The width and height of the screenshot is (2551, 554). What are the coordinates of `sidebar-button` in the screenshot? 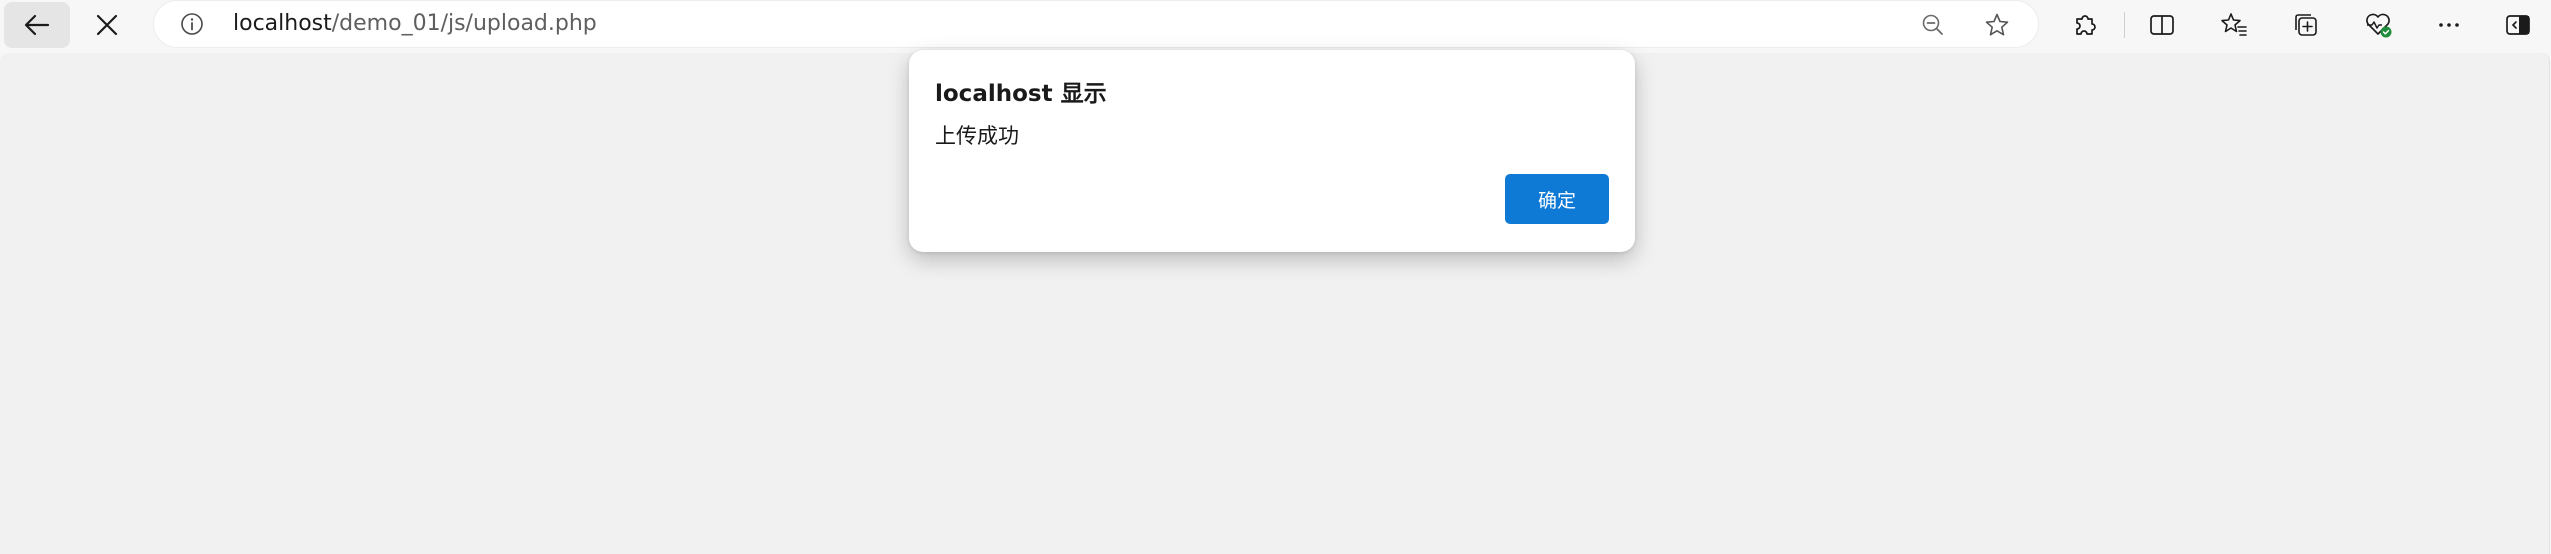 It's located at (2518, 25).